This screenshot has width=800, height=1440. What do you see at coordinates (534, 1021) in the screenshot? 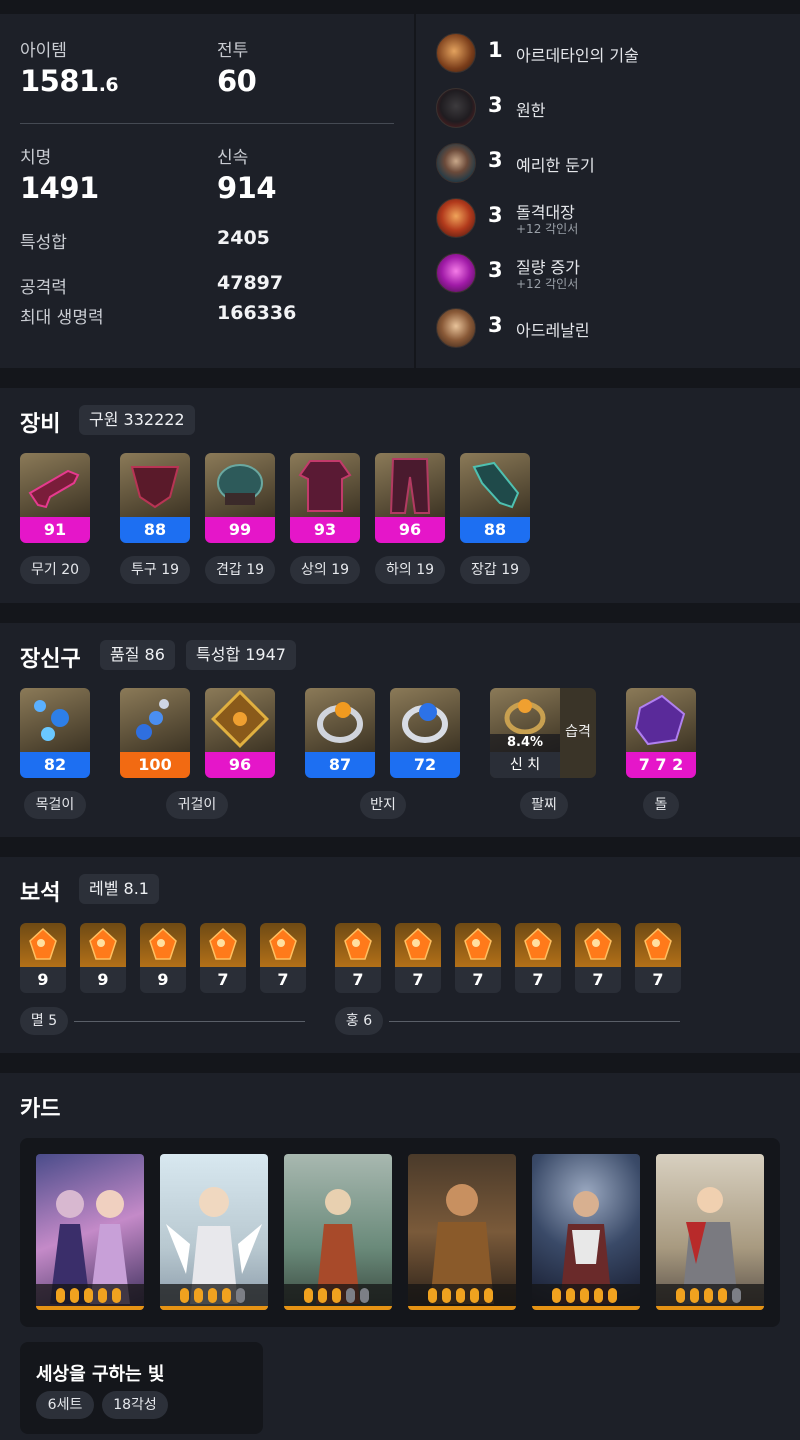
I see `gem-group-line` at bounding box center [534, 1021].